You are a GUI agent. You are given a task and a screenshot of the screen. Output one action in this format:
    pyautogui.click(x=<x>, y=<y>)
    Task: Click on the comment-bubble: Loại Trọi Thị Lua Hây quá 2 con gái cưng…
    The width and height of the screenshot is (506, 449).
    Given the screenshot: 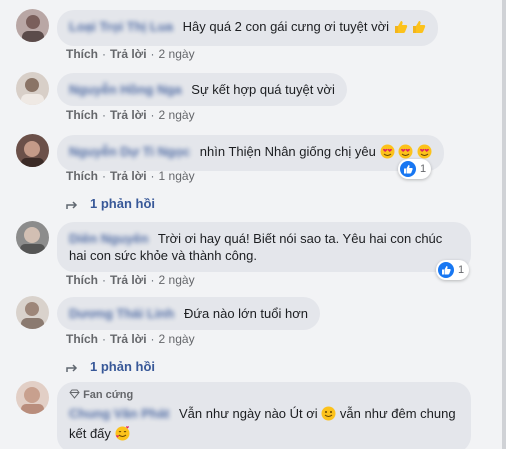 What is the action you would take?
    pyautogui.click(x=248, y=28)
    